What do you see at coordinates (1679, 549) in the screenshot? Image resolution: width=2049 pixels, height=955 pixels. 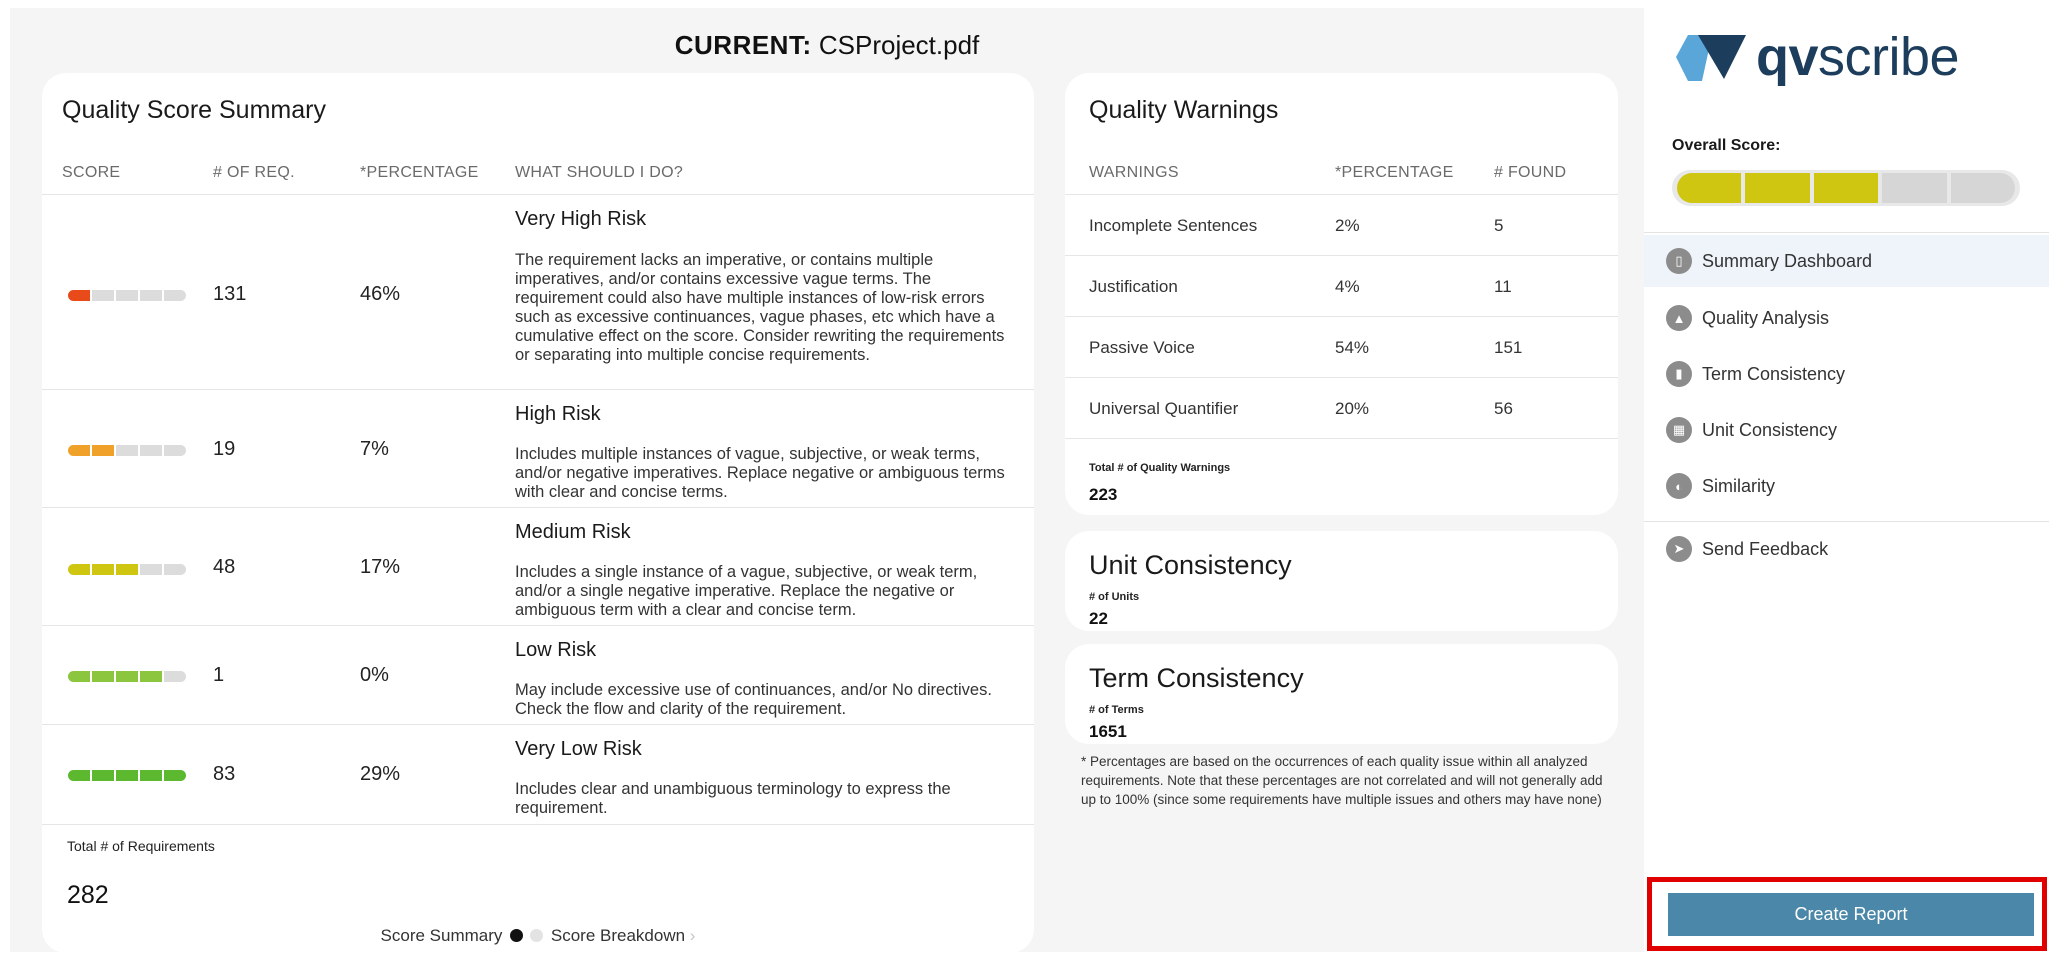 I see `send-icon: ➤` at bounding box center [1679, 549].